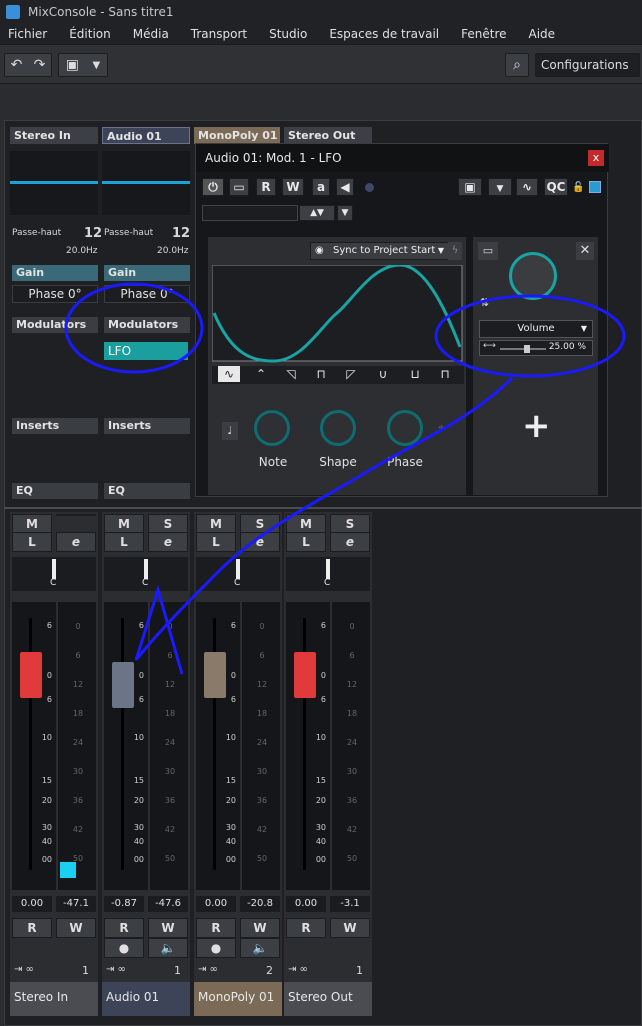 The image size is (642, 1026). What do you see at coordinates (596, 158) in the screenshot?
I see `close-button: x` at bounding box center [596, 158].